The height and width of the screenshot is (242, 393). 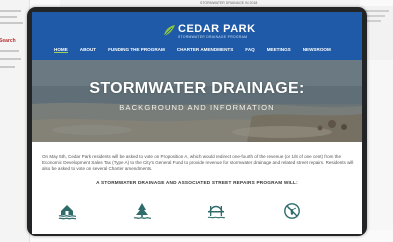 I want to click on background-paper-top-text: STORMWATER DRAINAGE IN 2018, so click(x=229, y=3).